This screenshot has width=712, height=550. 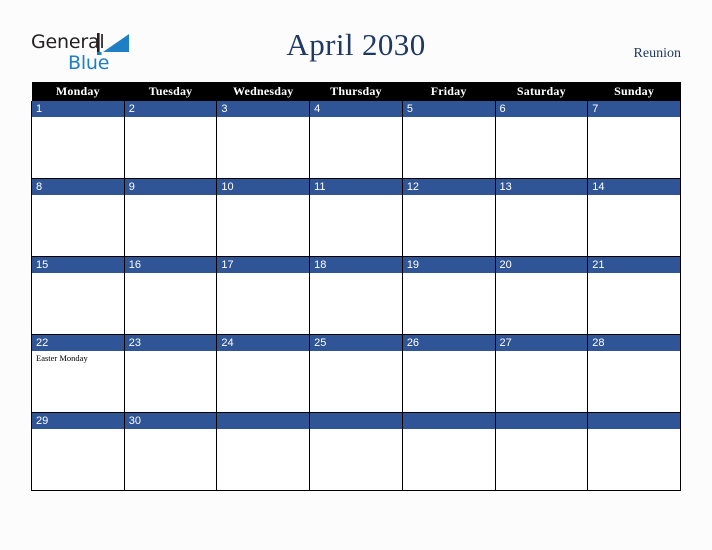 I want to click on calendar-day-cell: 27, so click(x=541, y=373).